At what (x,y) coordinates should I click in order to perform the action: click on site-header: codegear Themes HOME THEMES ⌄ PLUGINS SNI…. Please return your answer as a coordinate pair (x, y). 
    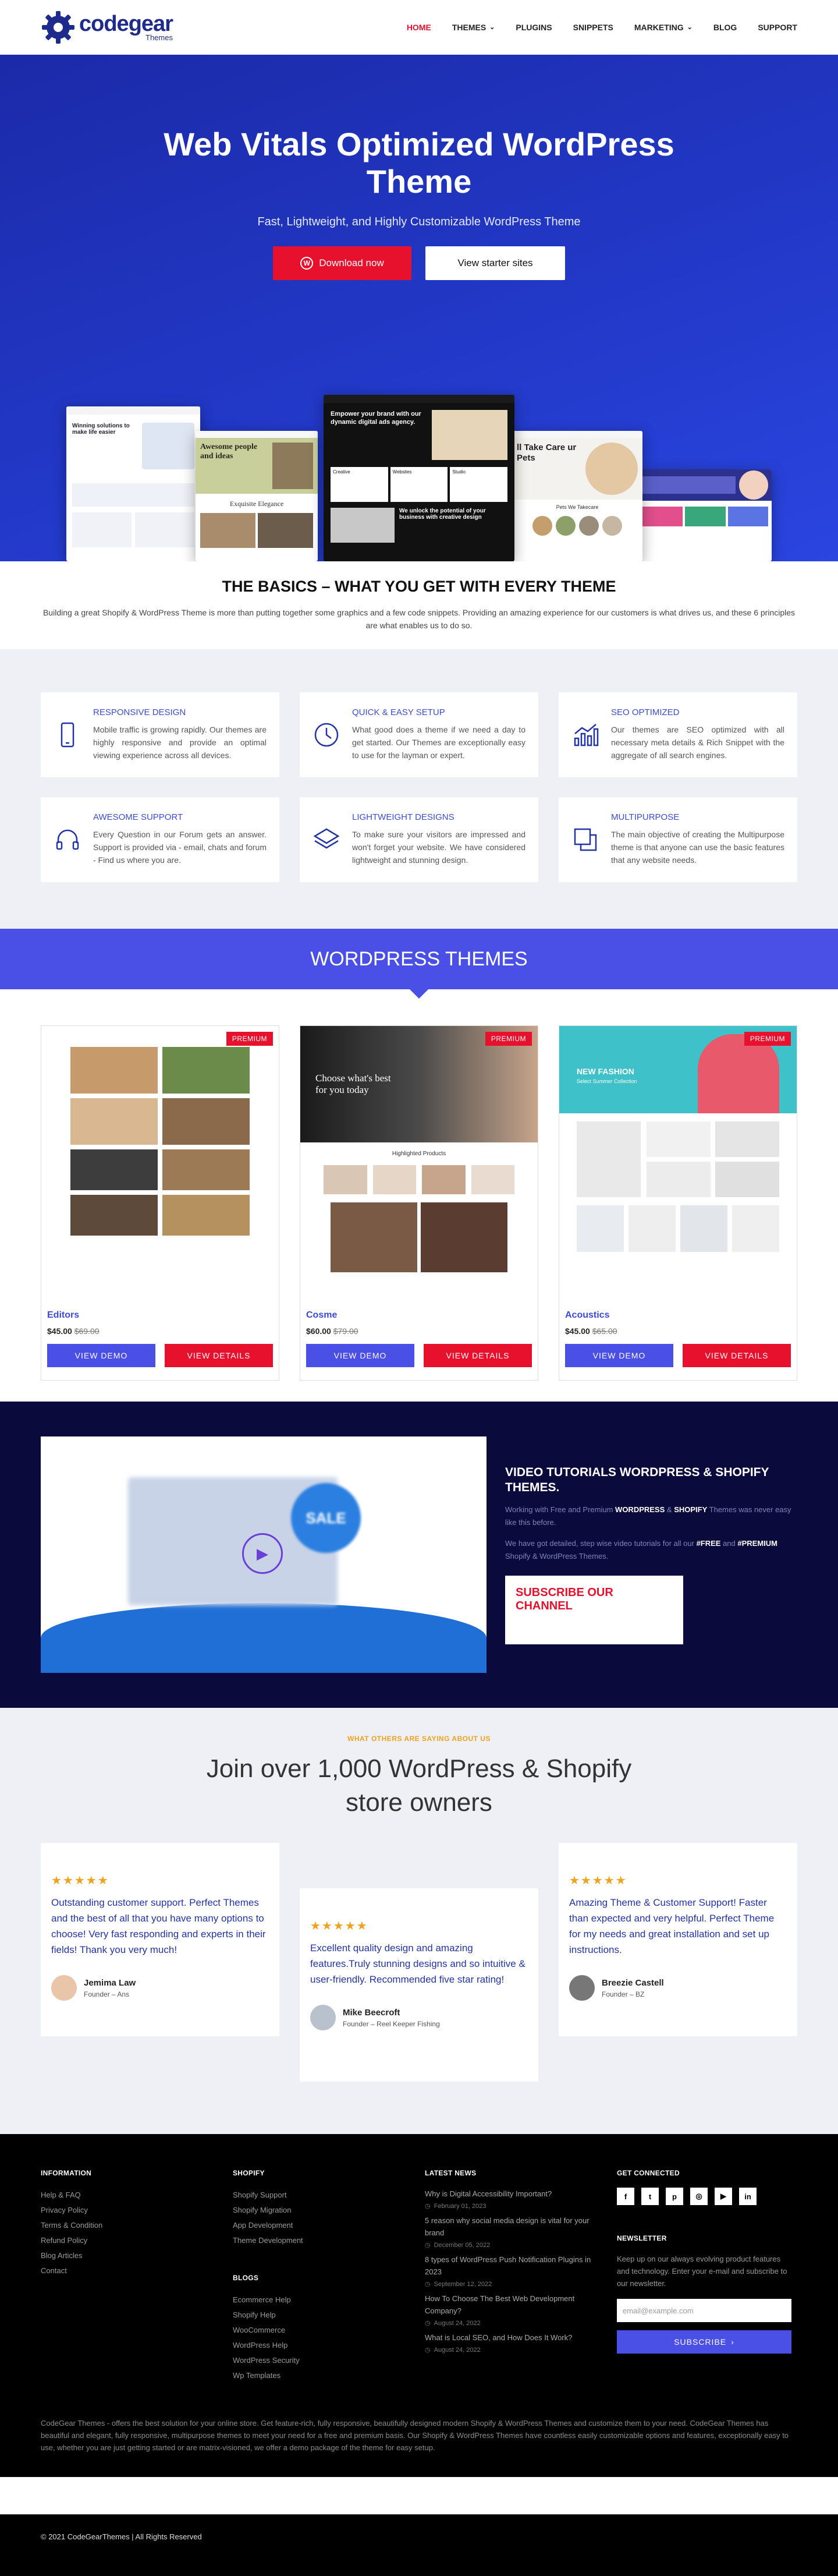
    Looking at the image, I should click on (419, 27).